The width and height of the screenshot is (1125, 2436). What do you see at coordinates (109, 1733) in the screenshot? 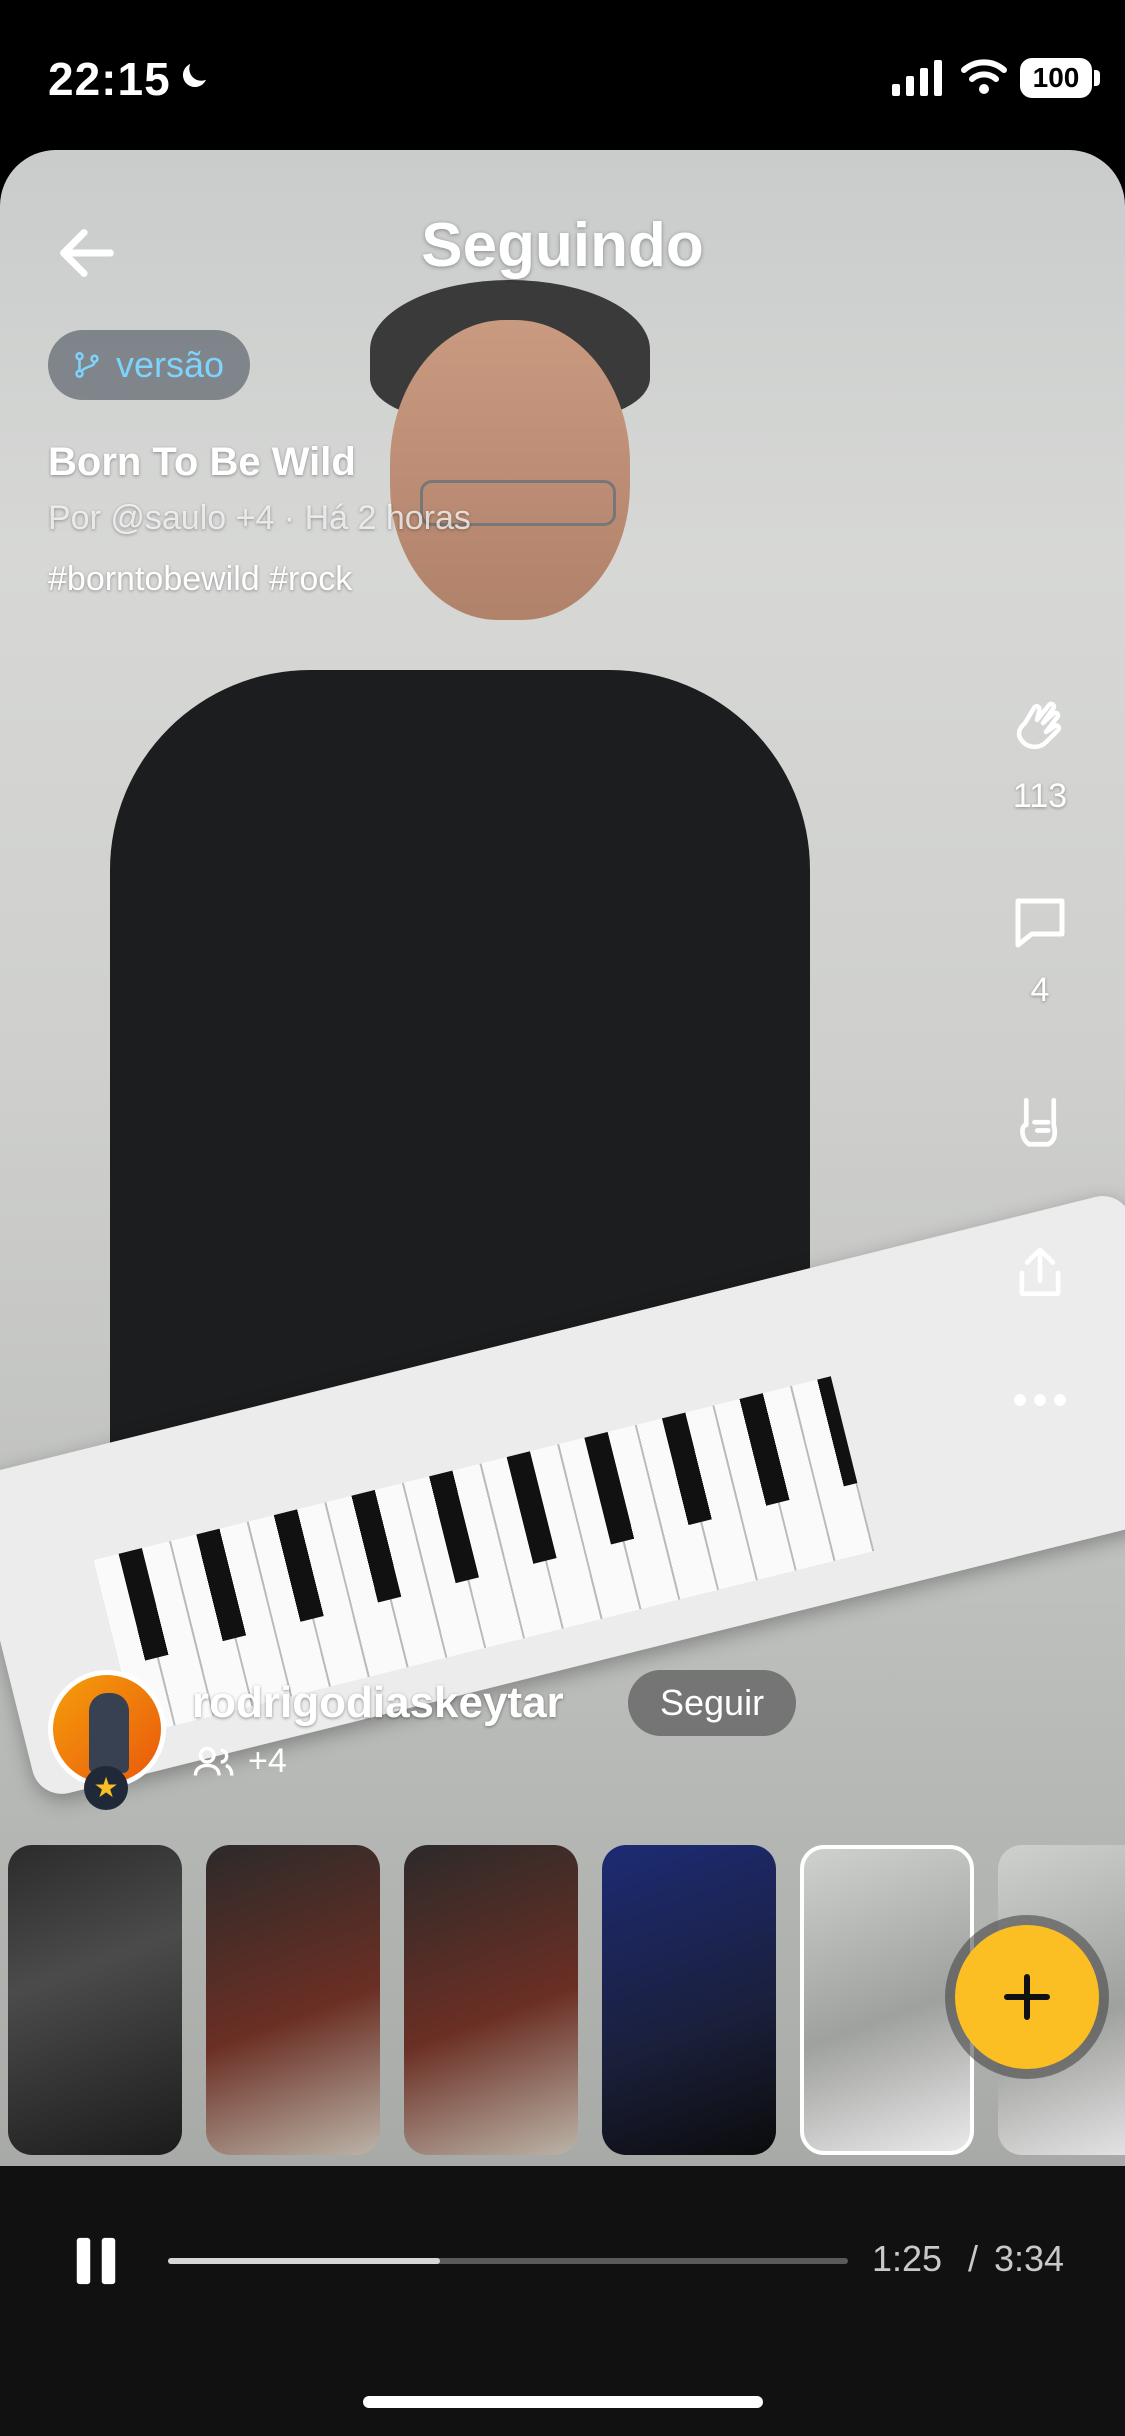
I see `avatar-figure` at bounding box center [109, 1733].